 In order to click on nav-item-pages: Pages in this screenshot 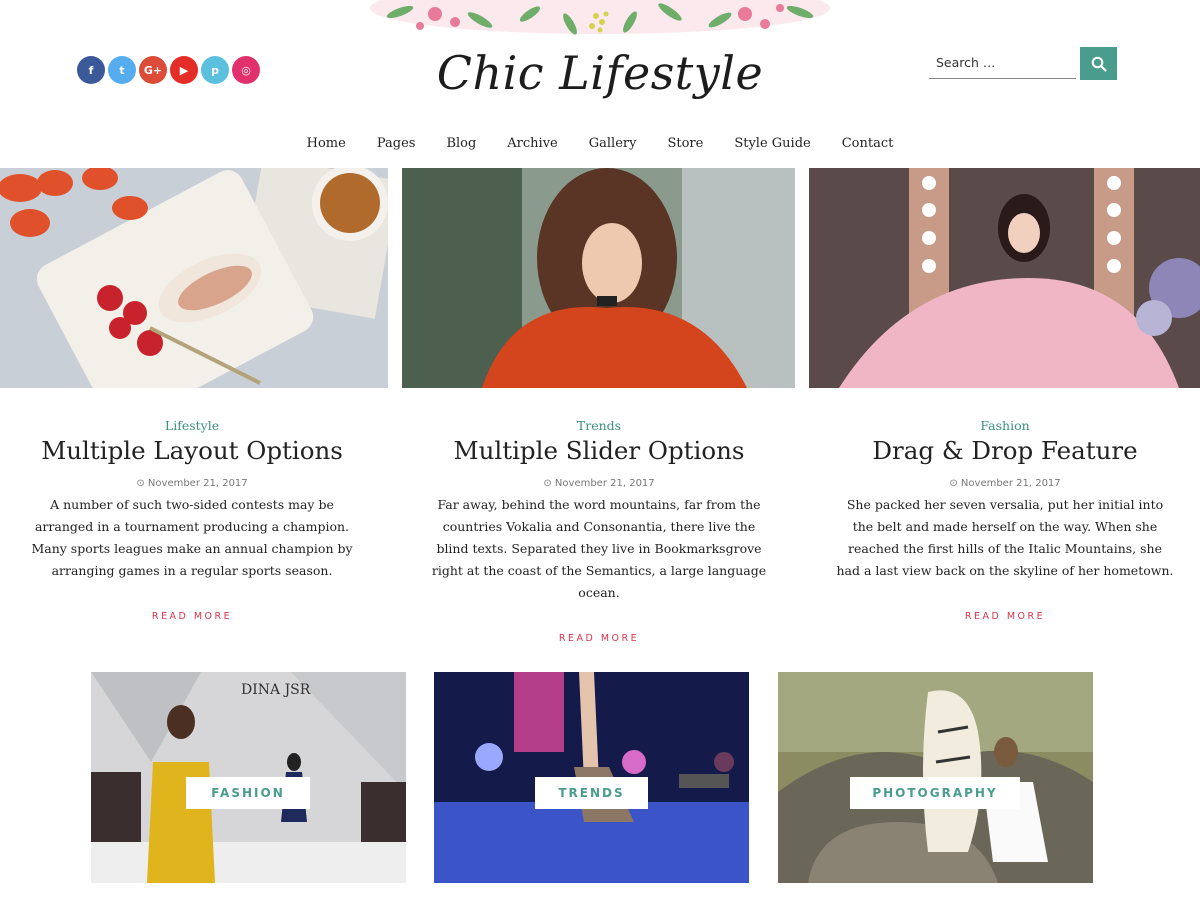, I will do `click(396, 143)`.